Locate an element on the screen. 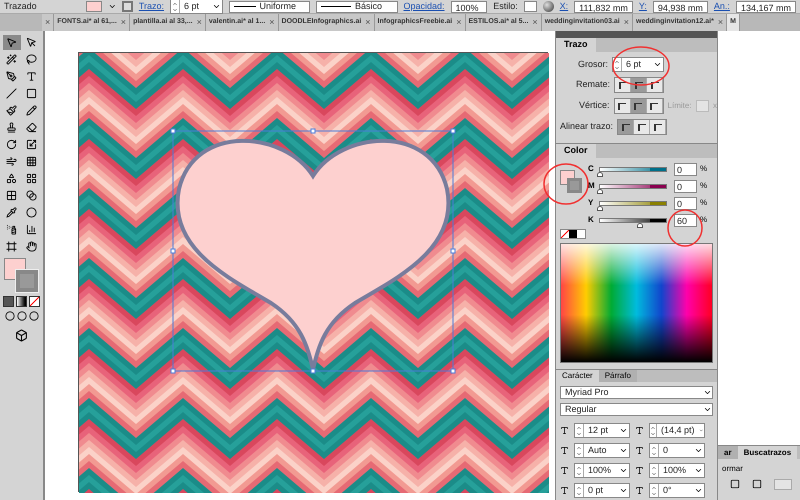  stroke-swatch is located at coordinates (127, 6).